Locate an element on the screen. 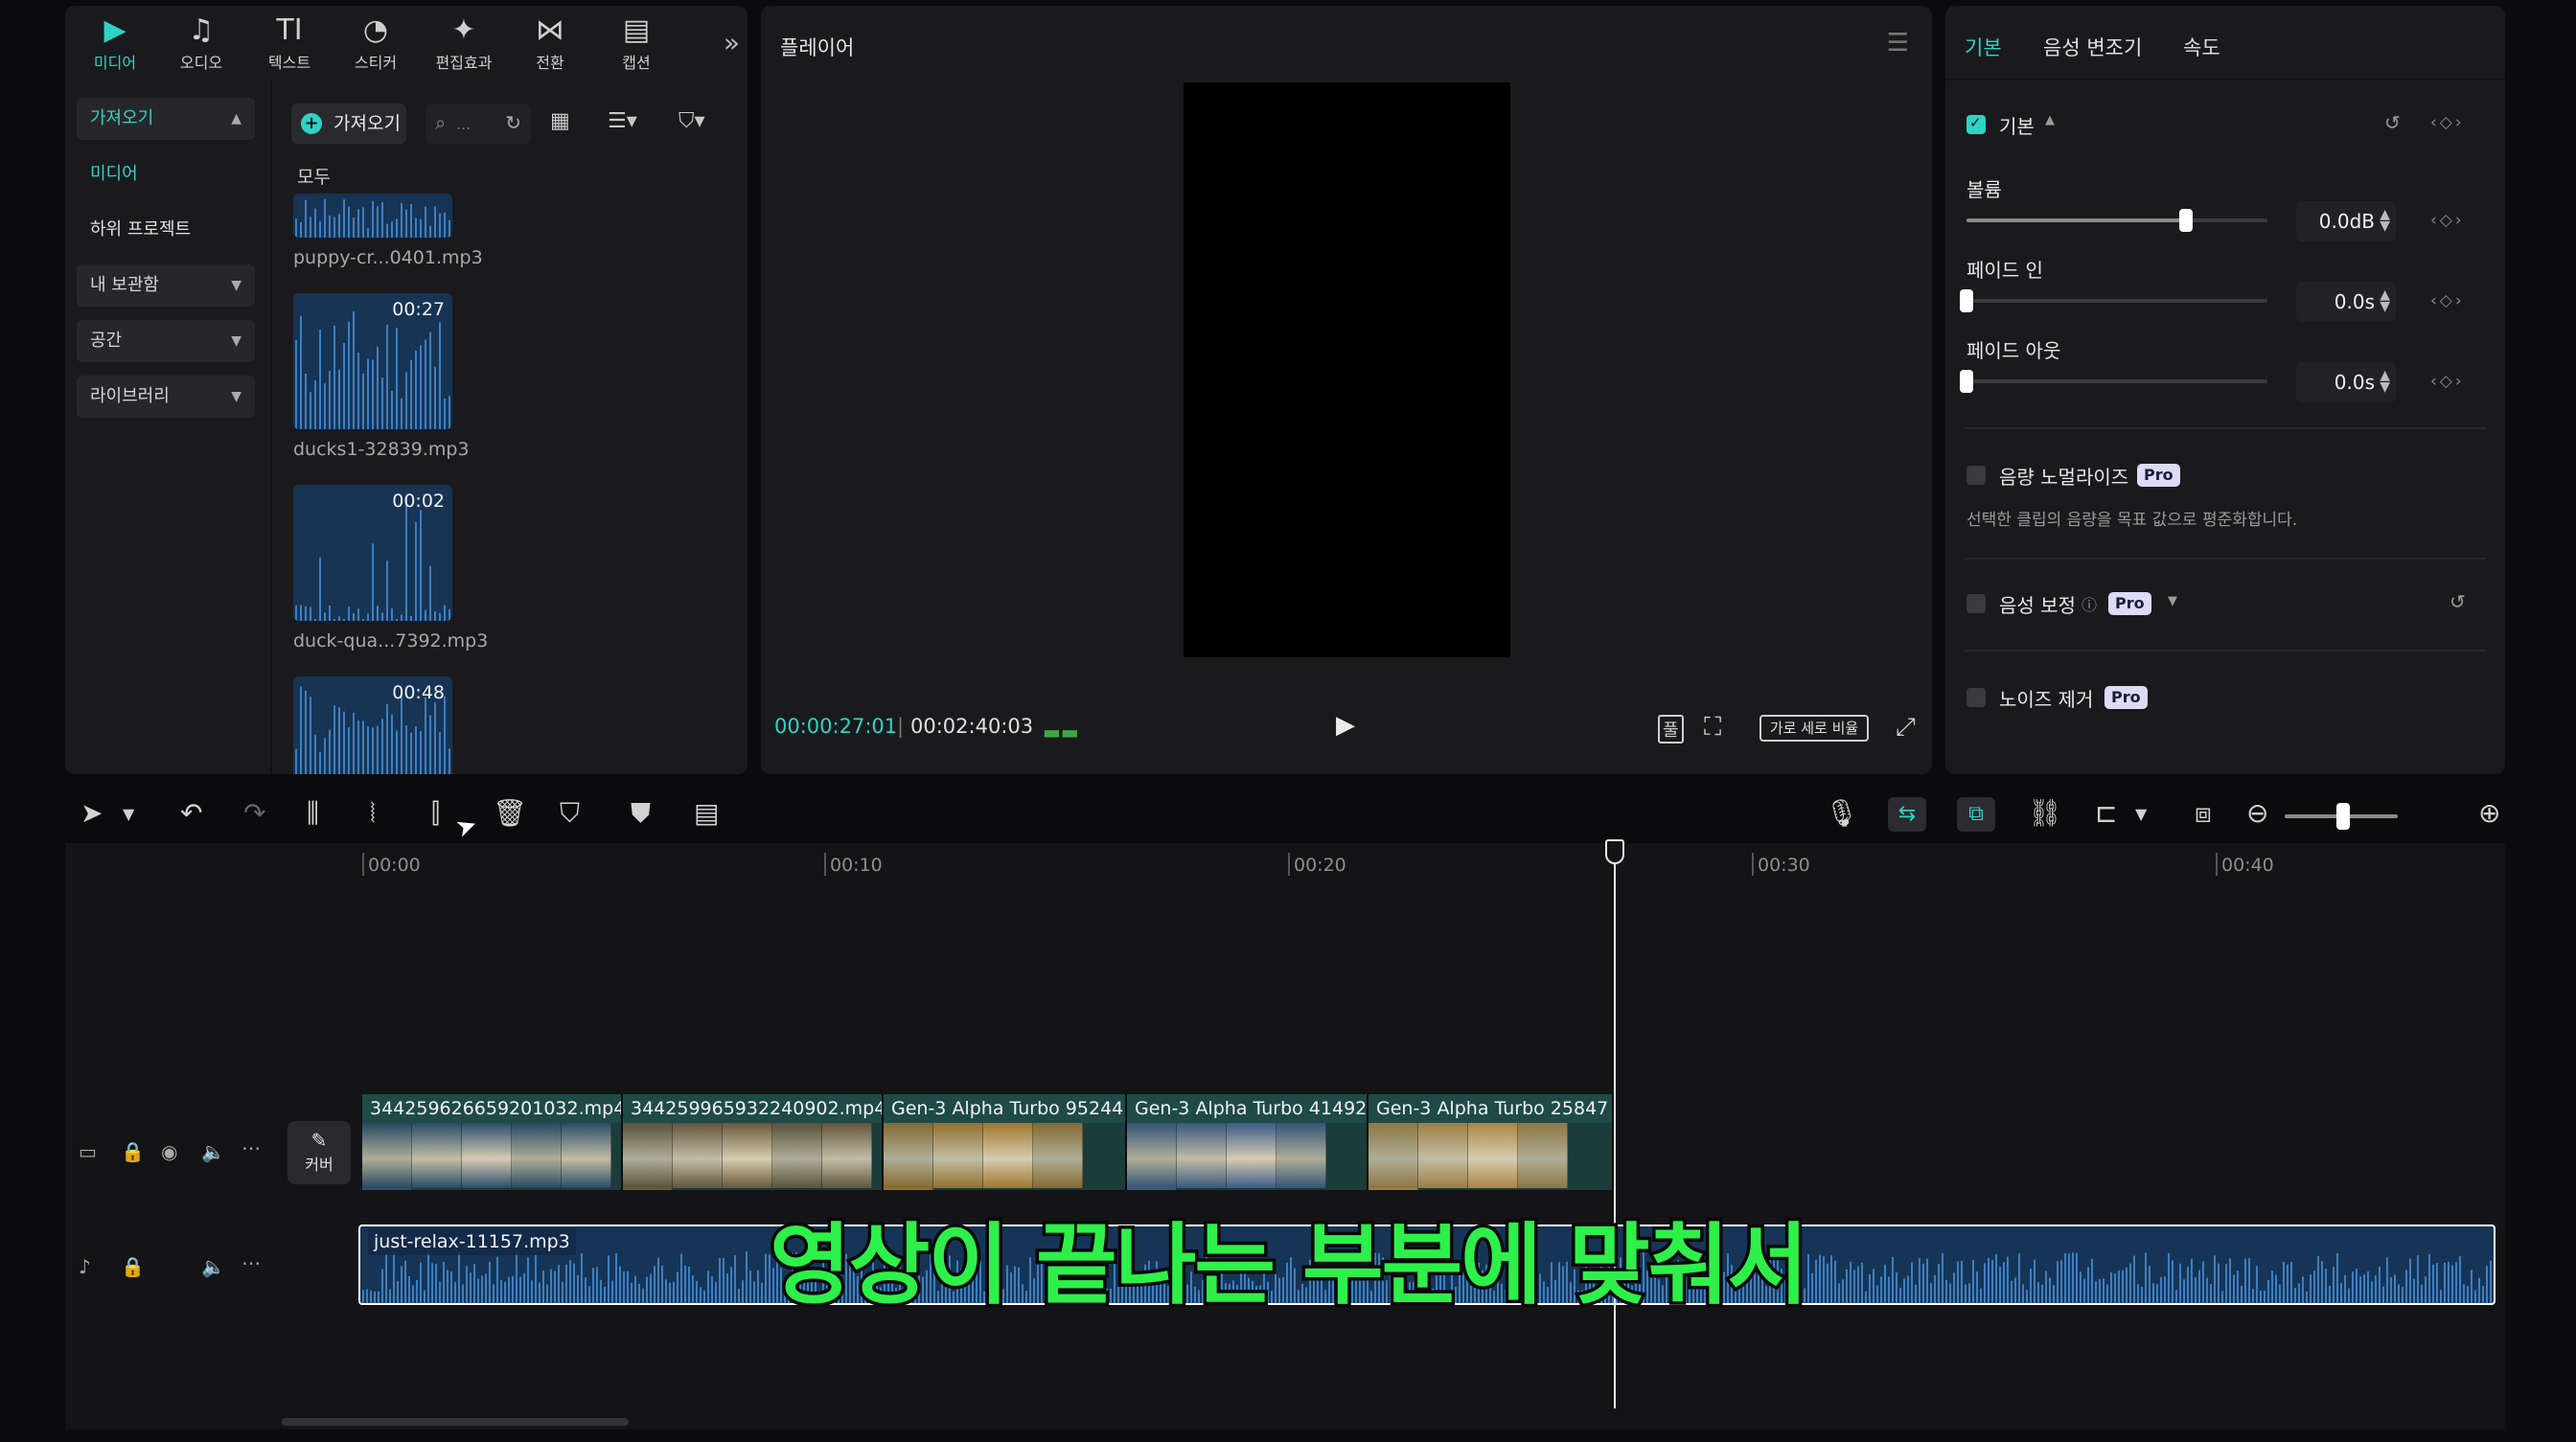 Image resolution: width=2576 pixels, height=1442 pixels. volume-value-field: ▲▼ is located at coordinates (2346, 221).